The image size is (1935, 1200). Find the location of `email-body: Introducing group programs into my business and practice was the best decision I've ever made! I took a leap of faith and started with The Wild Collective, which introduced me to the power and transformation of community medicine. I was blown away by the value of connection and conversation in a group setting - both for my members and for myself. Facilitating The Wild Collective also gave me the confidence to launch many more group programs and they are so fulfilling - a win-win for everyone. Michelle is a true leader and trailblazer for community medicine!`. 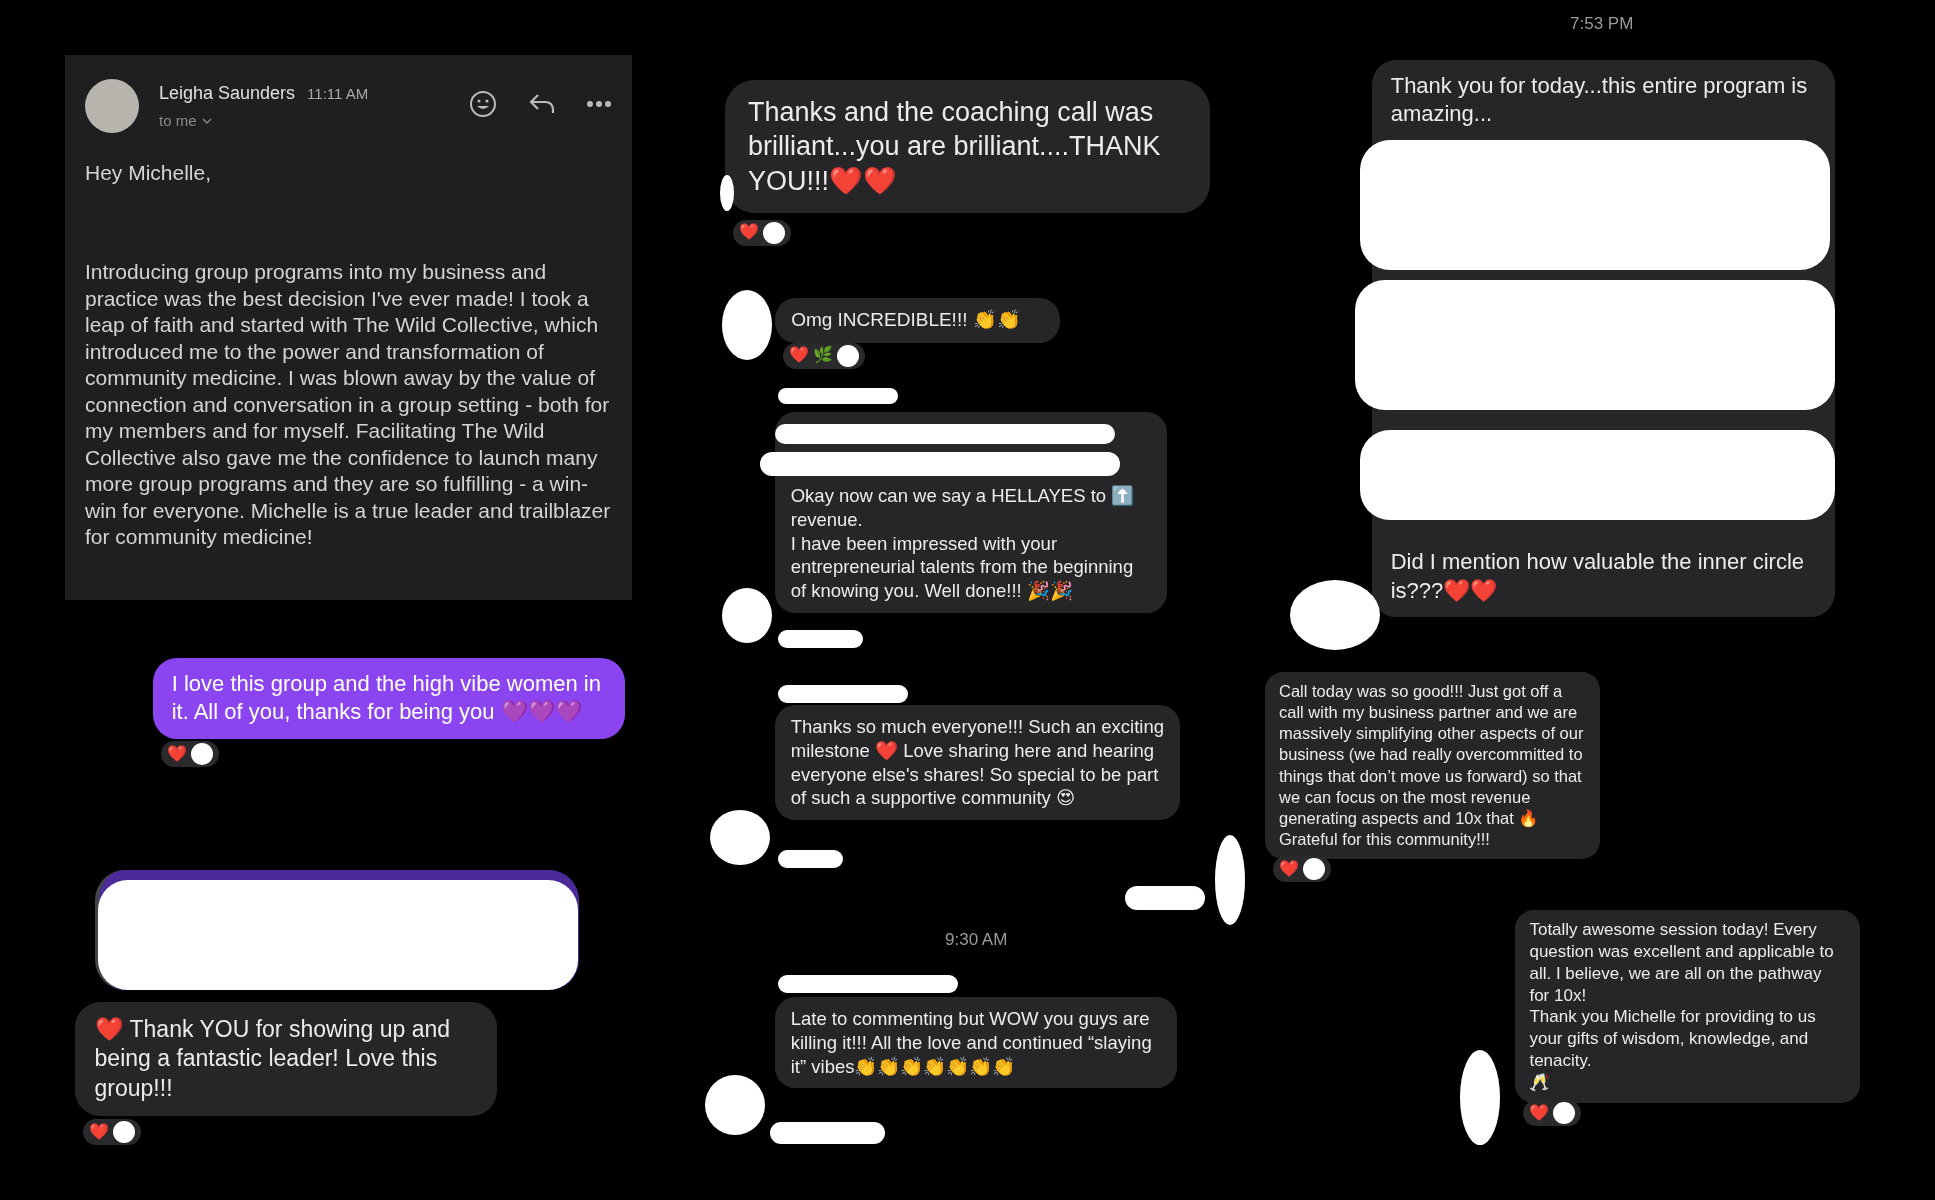

email-body: Introducing group programs into my business and practice was the best decision I've ever made! I took a leap of faith and started with The Wild Collective, which introduced me to the power and transformation of community medicine. I was blown away by the value of connection and conversation in a group setting - both for my members and for myself. Facilitating The Wild Collective also gave me the confidence to launch many more group programs and they are so fulfilling - a win-win for everyone. Michelle is a true leader and trailblazer for community medicine! is located at coordinates (348, 404).